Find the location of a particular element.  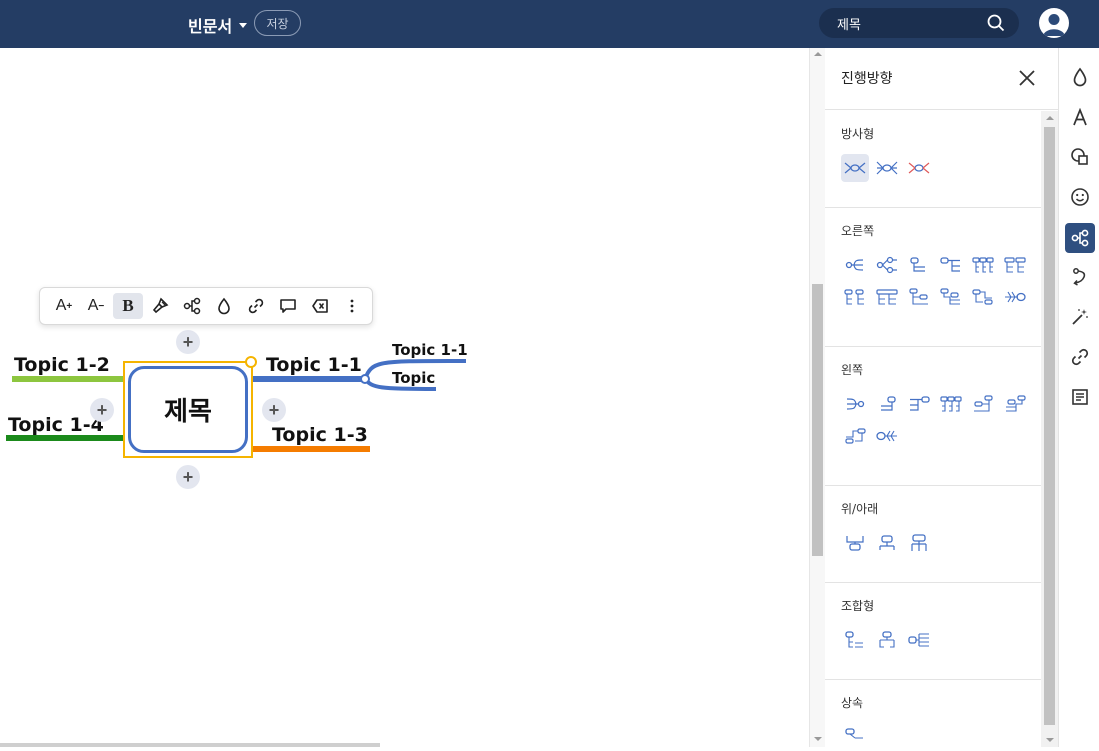

shape-style-button is located at coordinates (1080, 157).